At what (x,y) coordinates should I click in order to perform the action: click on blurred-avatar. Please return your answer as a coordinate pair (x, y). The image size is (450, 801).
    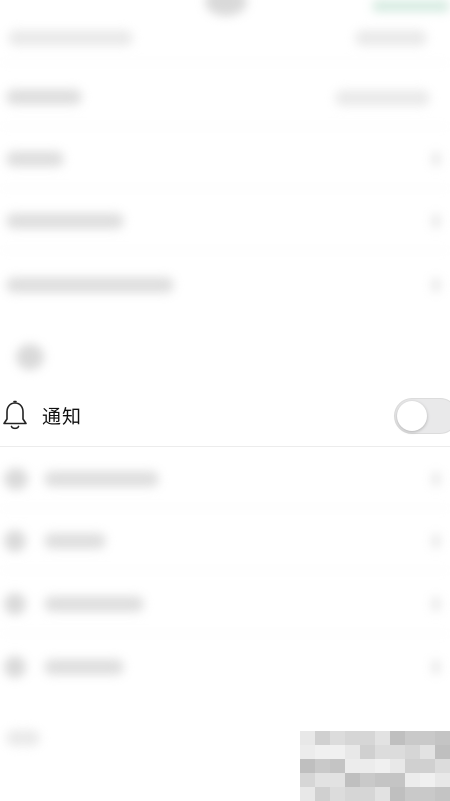
    Looking at the image, I should click on (226, 8).